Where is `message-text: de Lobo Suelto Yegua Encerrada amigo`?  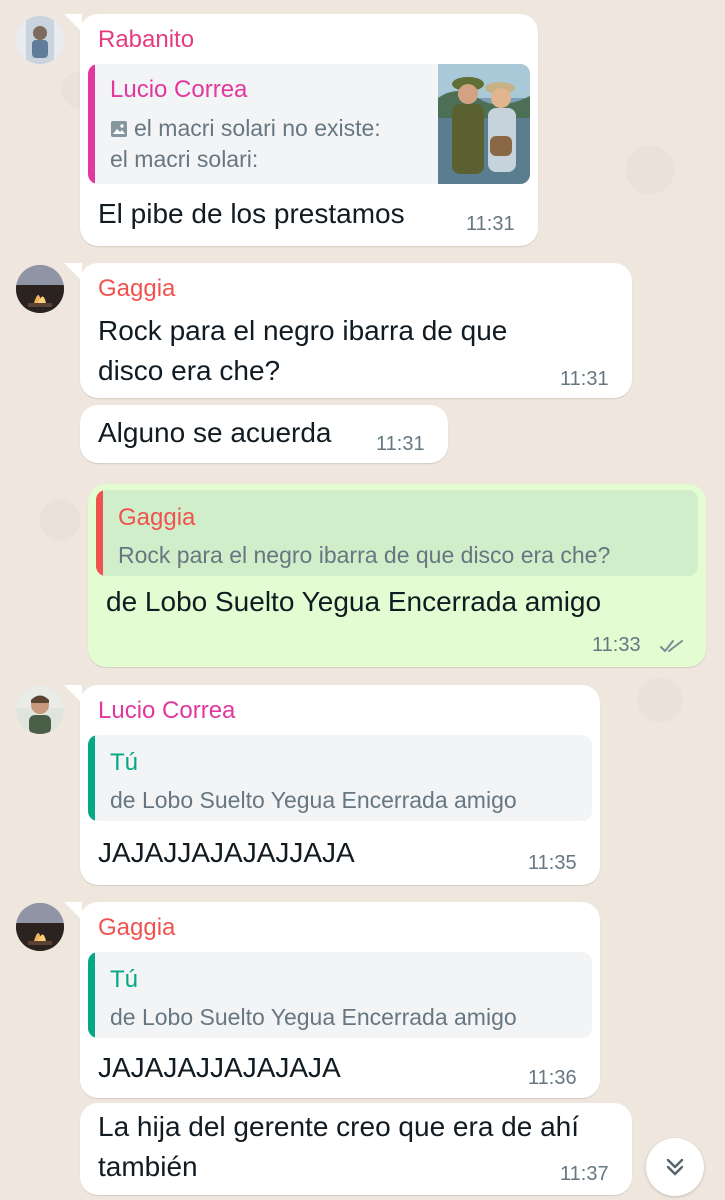
message-text: de Lobo Suelto Yegua Encerrada amigo is located at coordinates (354, 601).